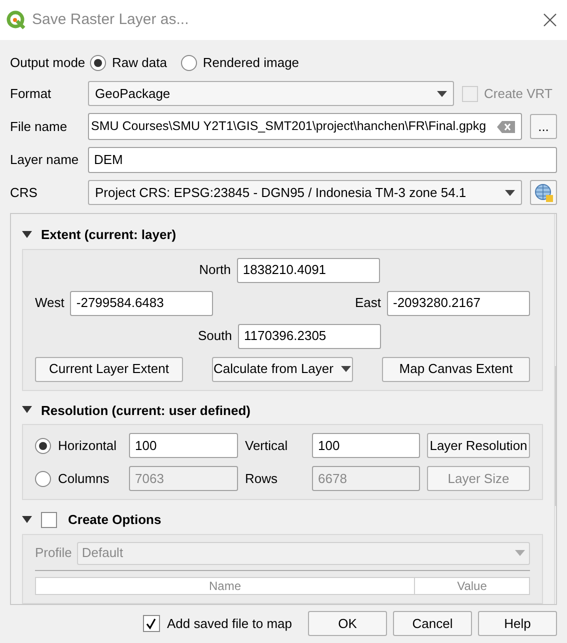 This screenshot has width=567, height=643. I want to click on section-heading: Create Options, so click(115, 520).